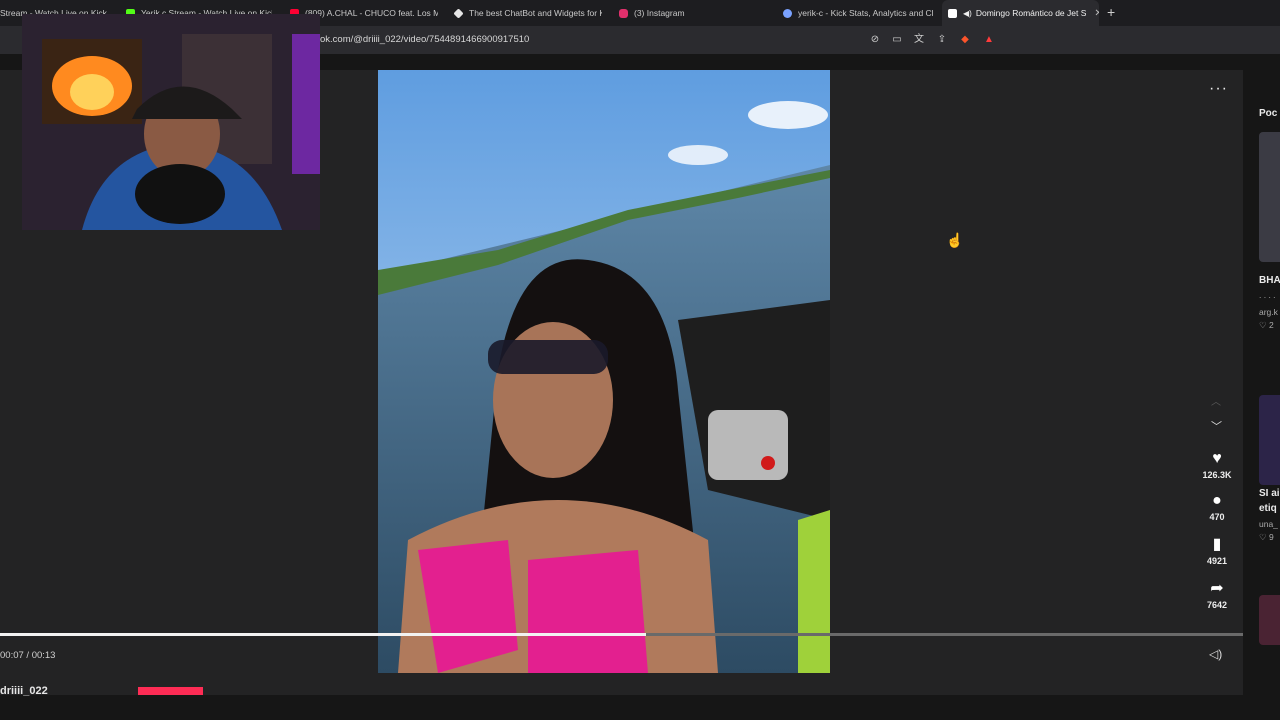  What do you see at coordinates (1217, 517) in the screenshot?
I see `comment-count: 470` at bounding box center [1217, 517].